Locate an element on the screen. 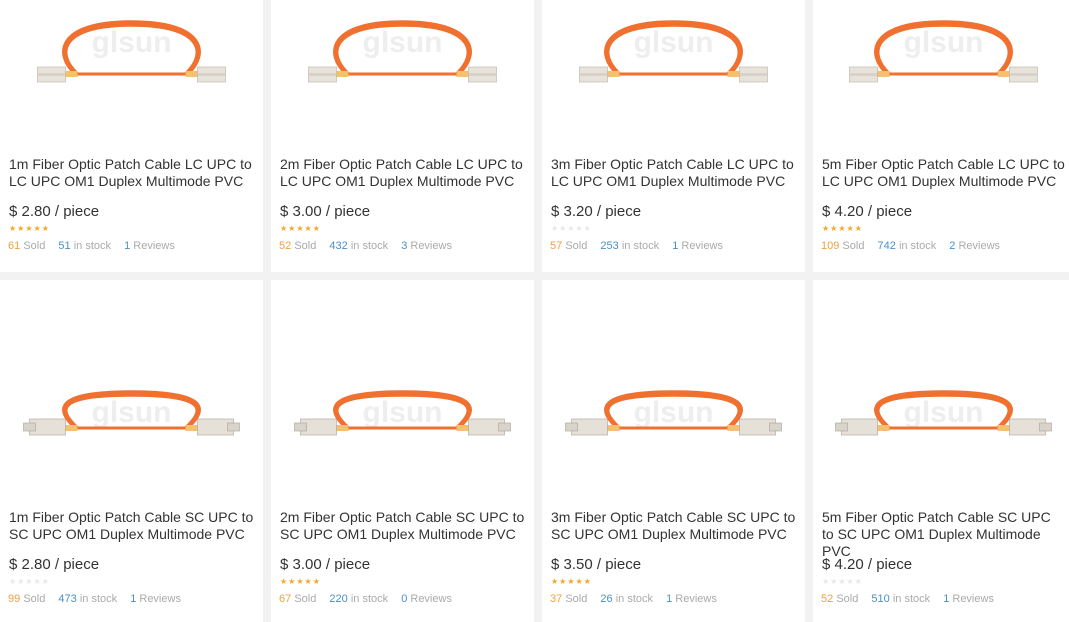 Image resolution: width=1069 pixels, height=622 pixels. product-price: $ 3.20 / piece is located at coordinates (596, 211).